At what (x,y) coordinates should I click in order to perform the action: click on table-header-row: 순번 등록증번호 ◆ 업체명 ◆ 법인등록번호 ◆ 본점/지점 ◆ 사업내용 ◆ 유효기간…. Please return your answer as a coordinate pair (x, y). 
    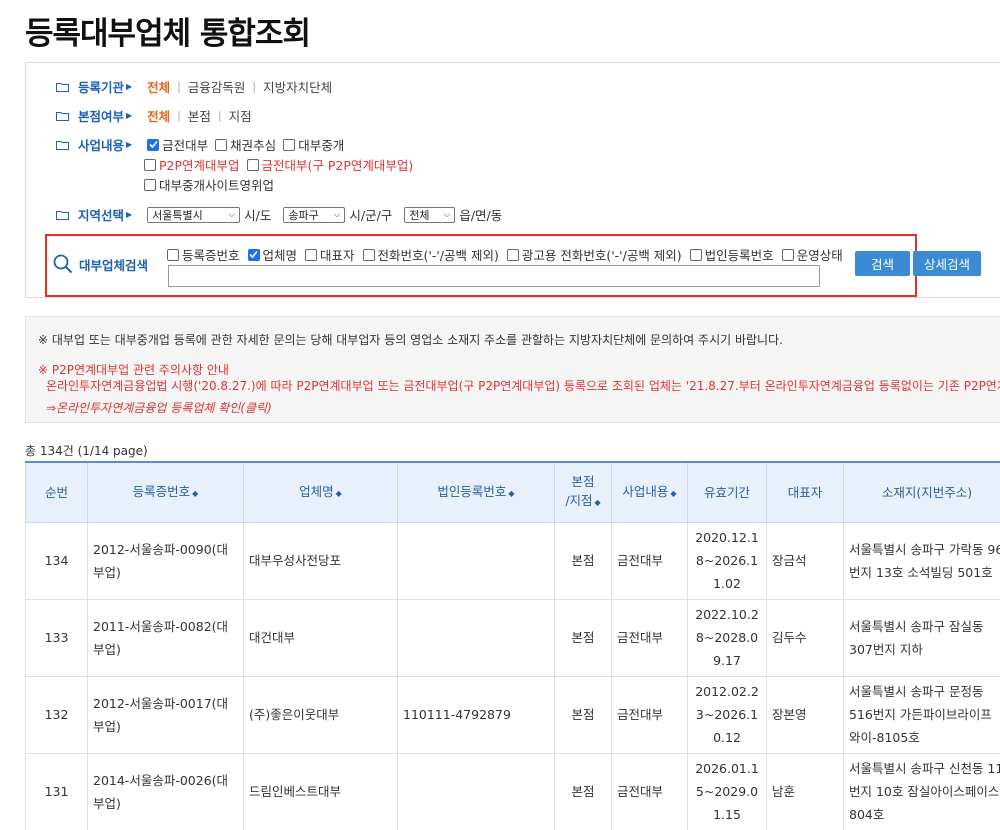
    Looking at the image, I should click on (512, 492).